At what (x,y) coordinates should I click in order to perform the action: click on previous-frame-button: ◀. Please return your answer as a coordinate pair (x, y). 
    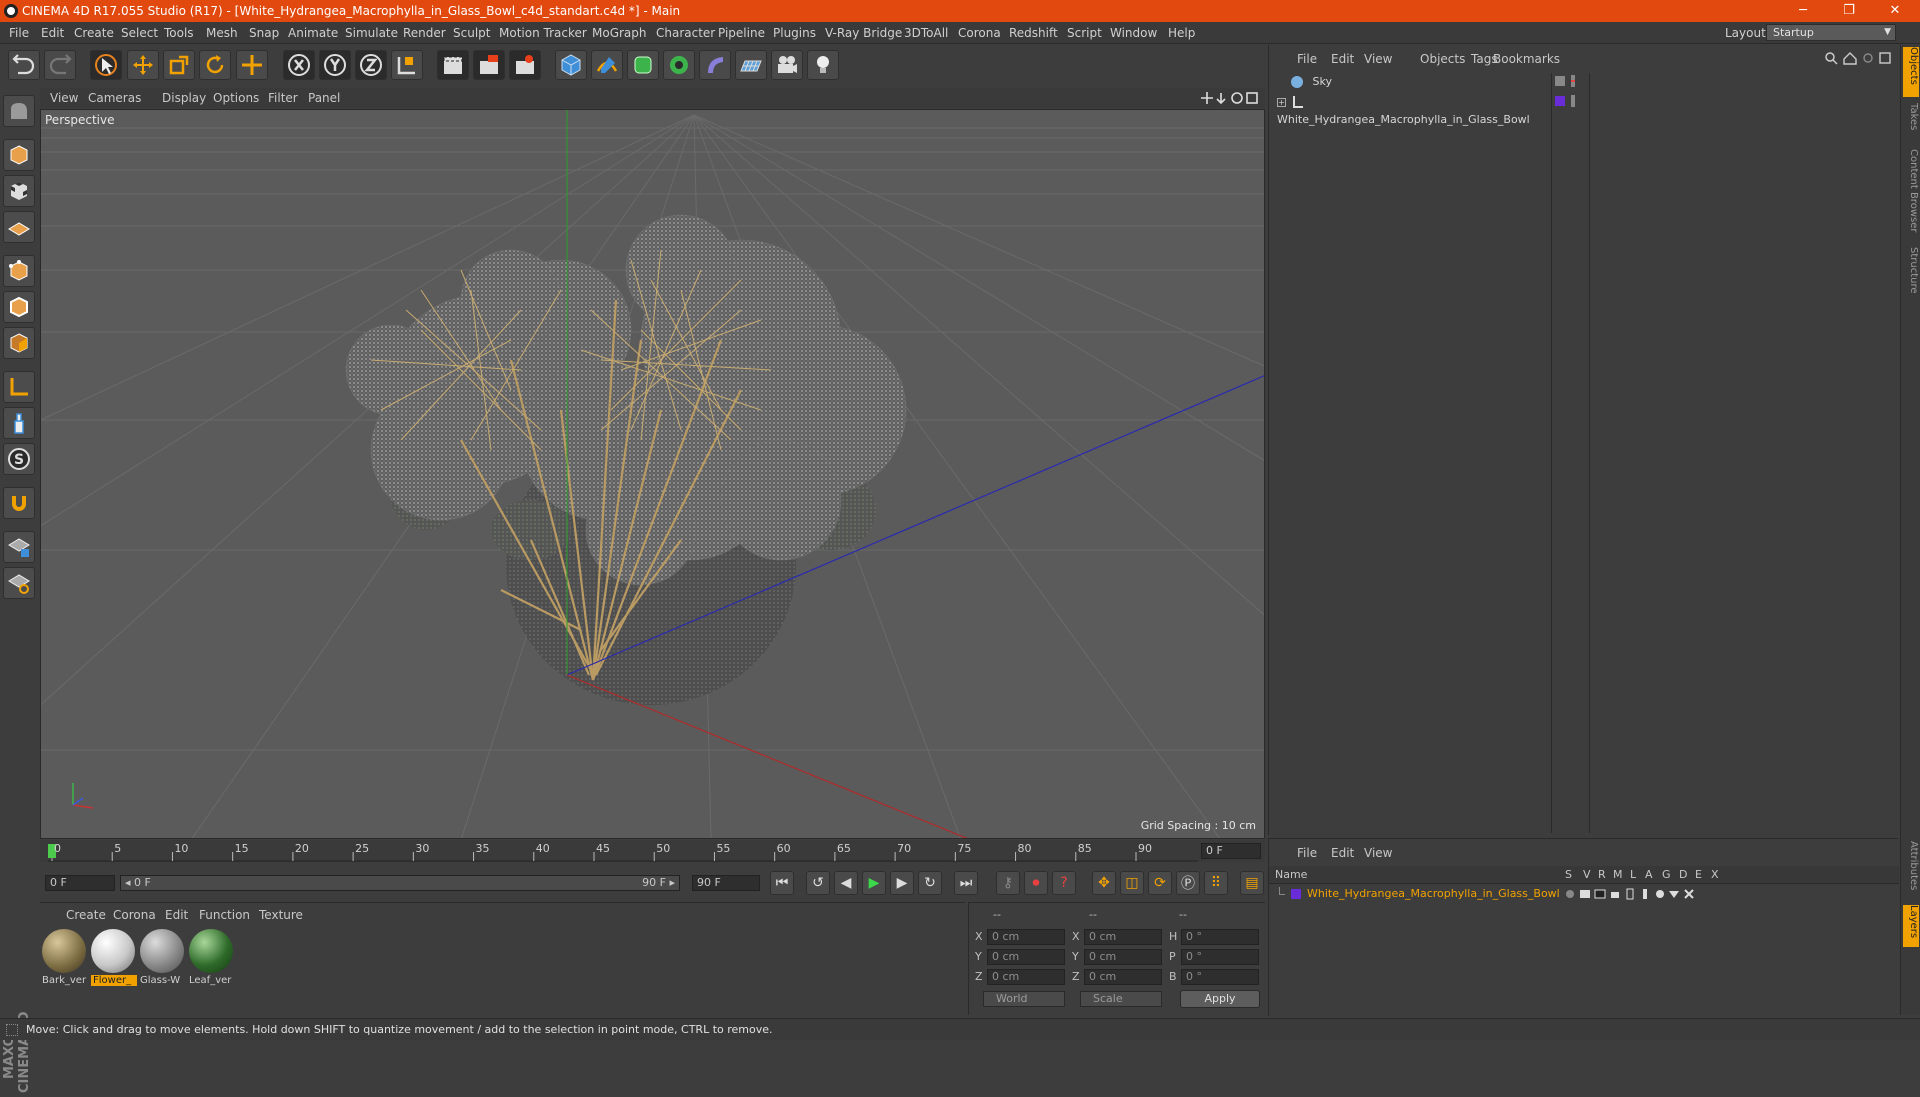
    Looking at the image, I should click on (846, 883).